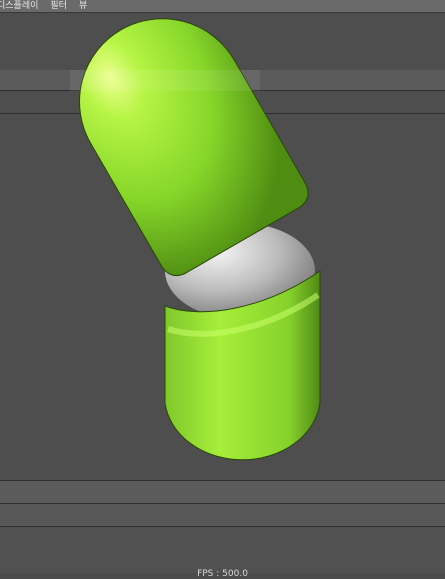  What do you see at coordinates (222, 574) in the screenshot?
I see `fps-readout: FPS : 500.0` at bounding box center [222, 574].